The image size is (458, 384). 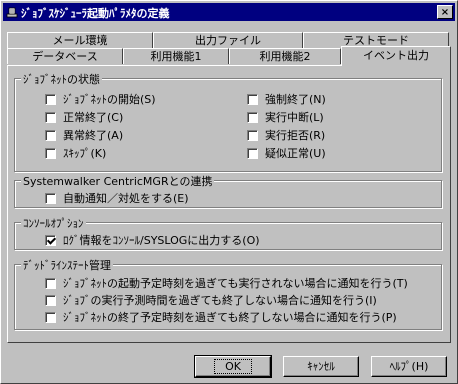 I want to click on checkbox-exec-reject: 実行拒否(R), so click(x=286, y=135).